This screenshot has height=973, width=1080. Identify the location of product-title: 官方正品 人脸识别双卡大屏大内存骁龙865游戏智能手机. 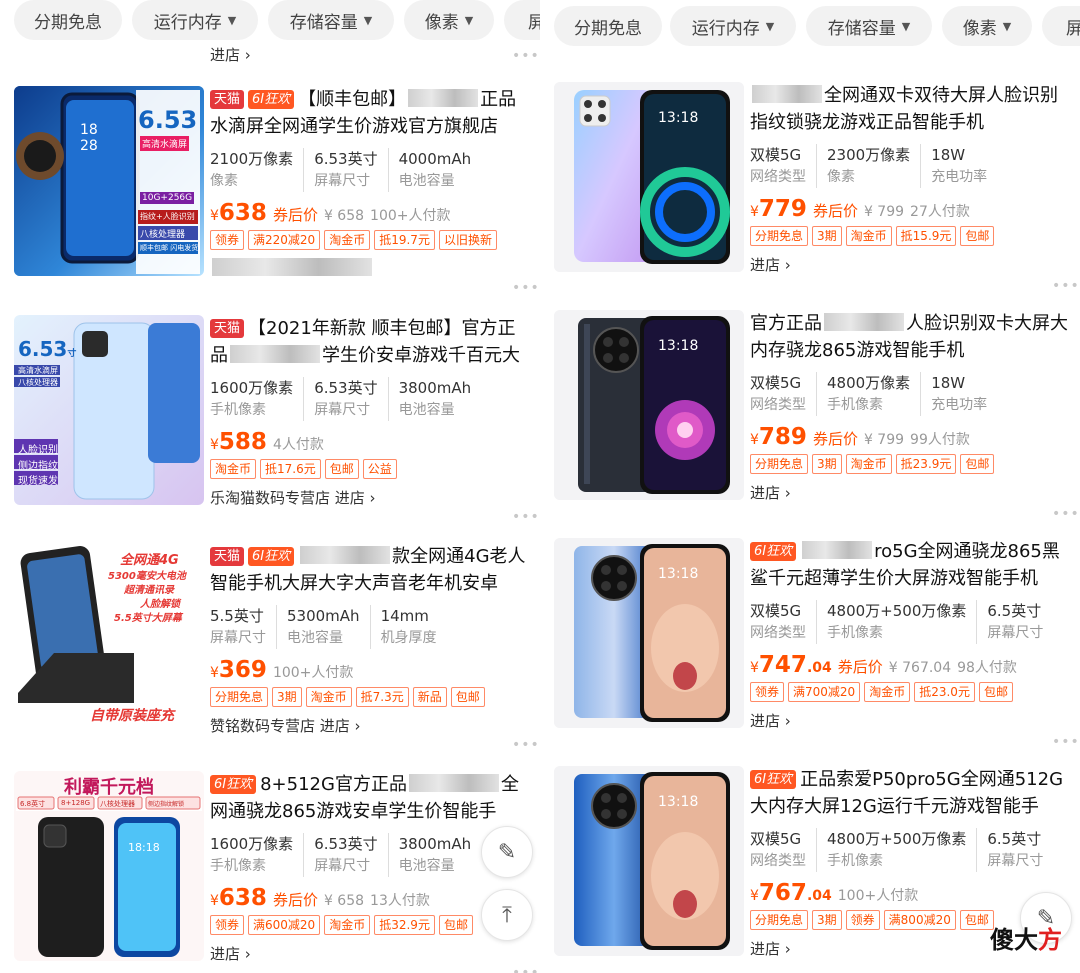
(910, 337).